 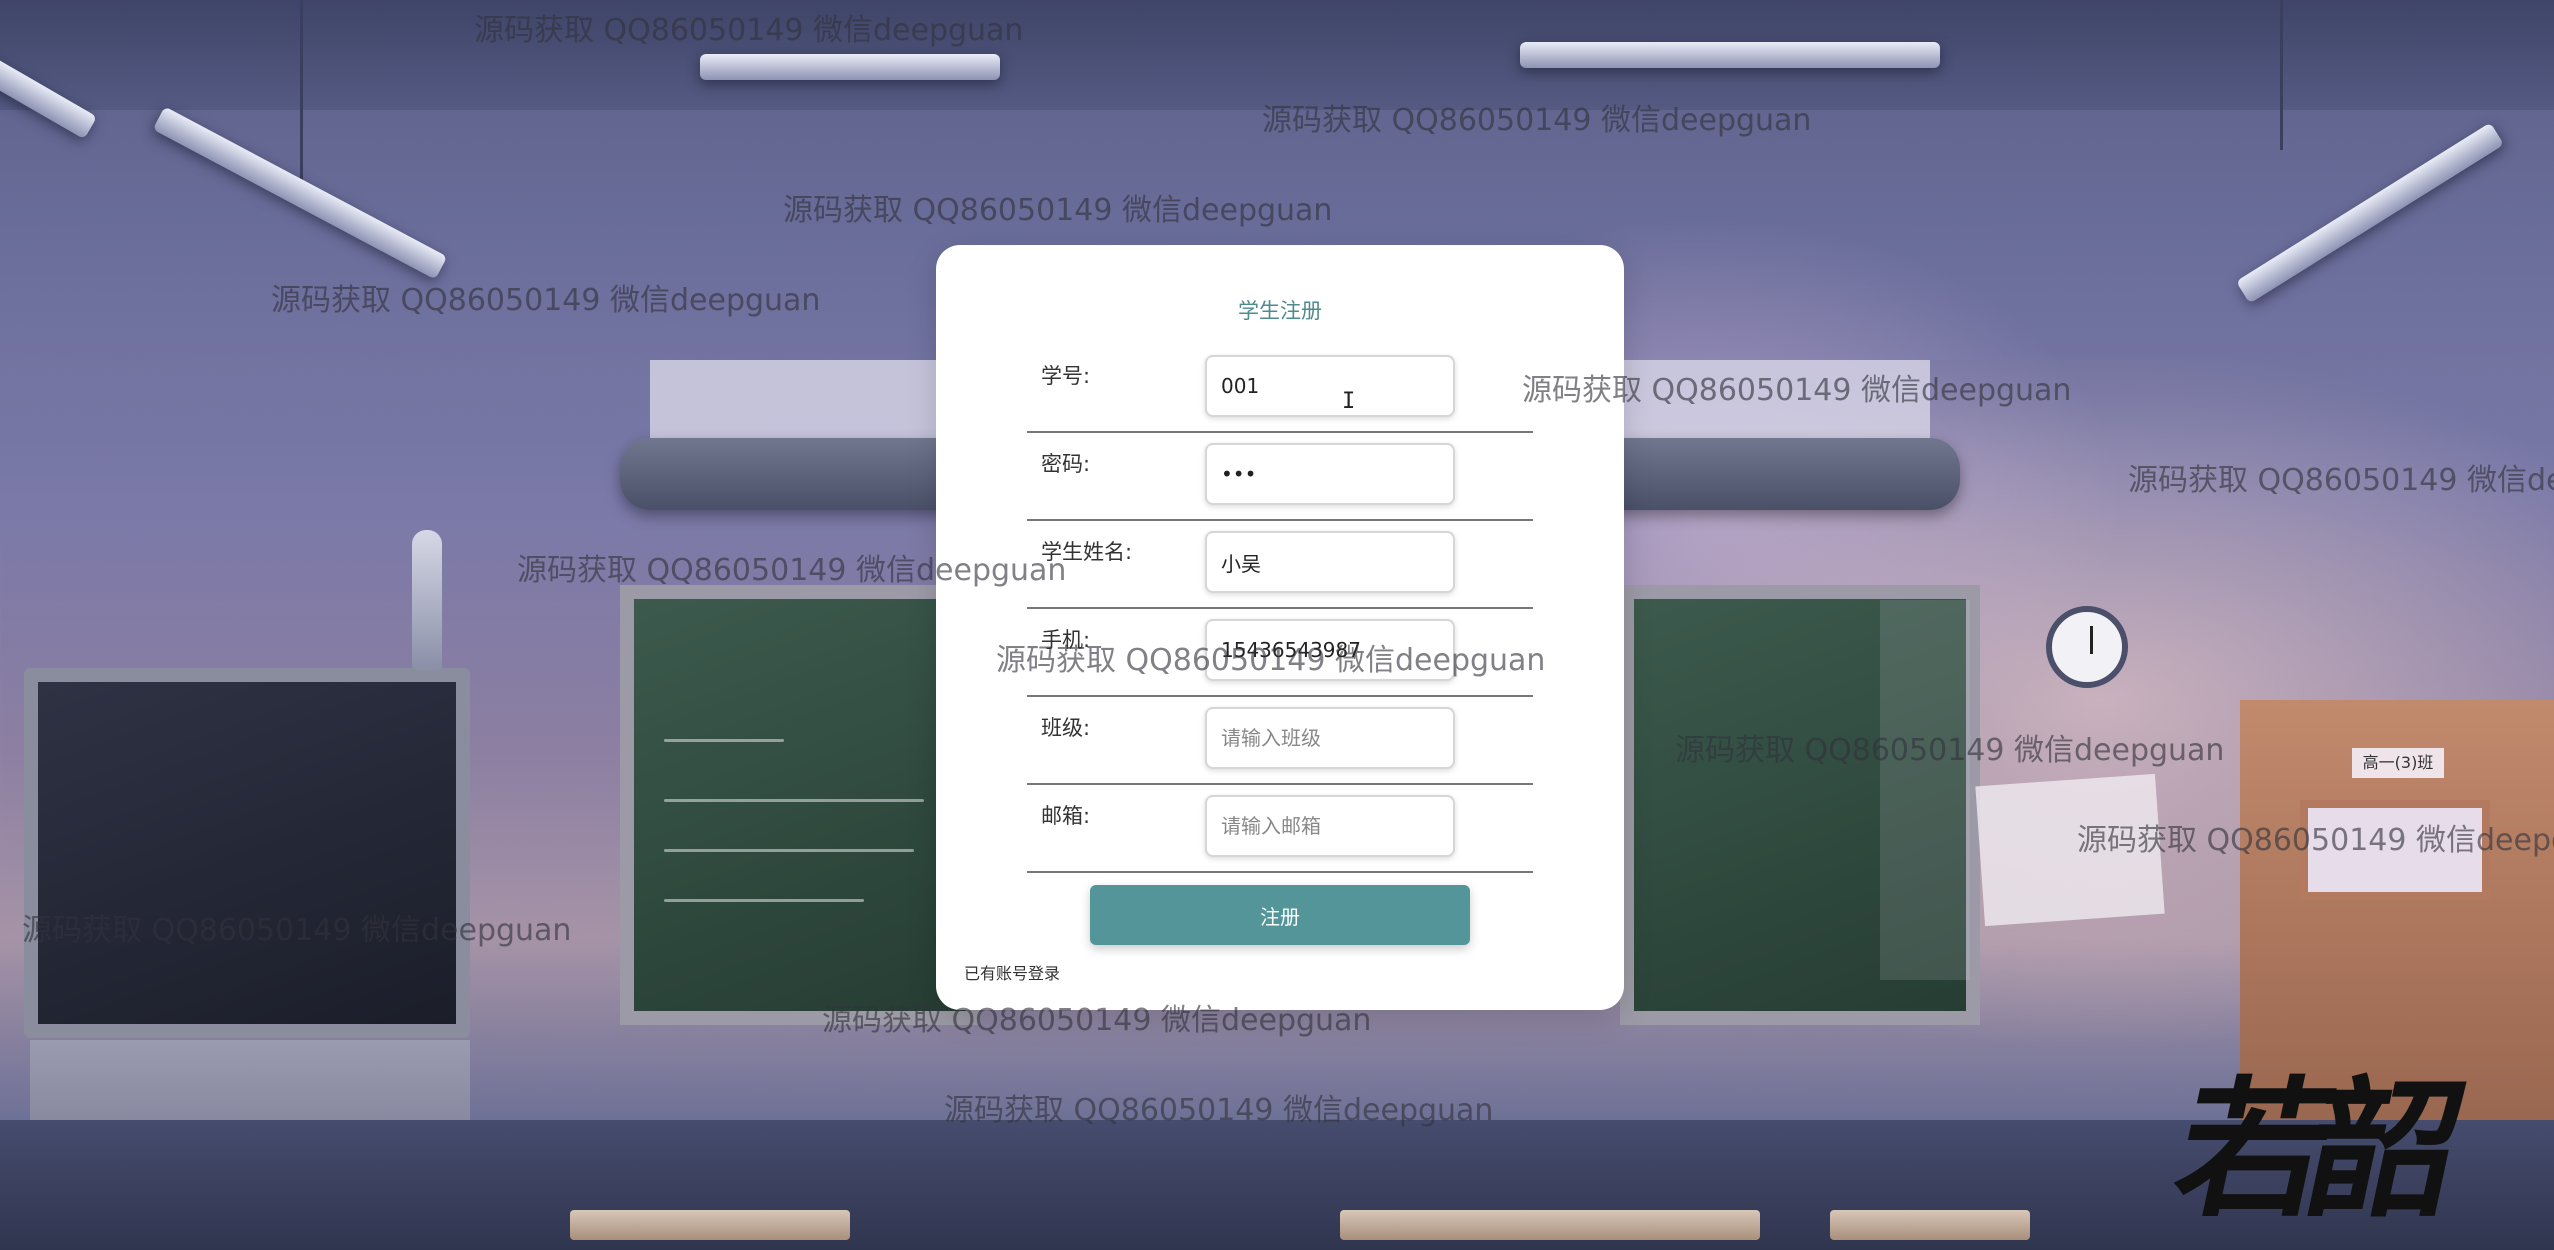 What do you see at coordinates (247, 853) in the screenshot?
I see `television` at bounding box center [247, 853].